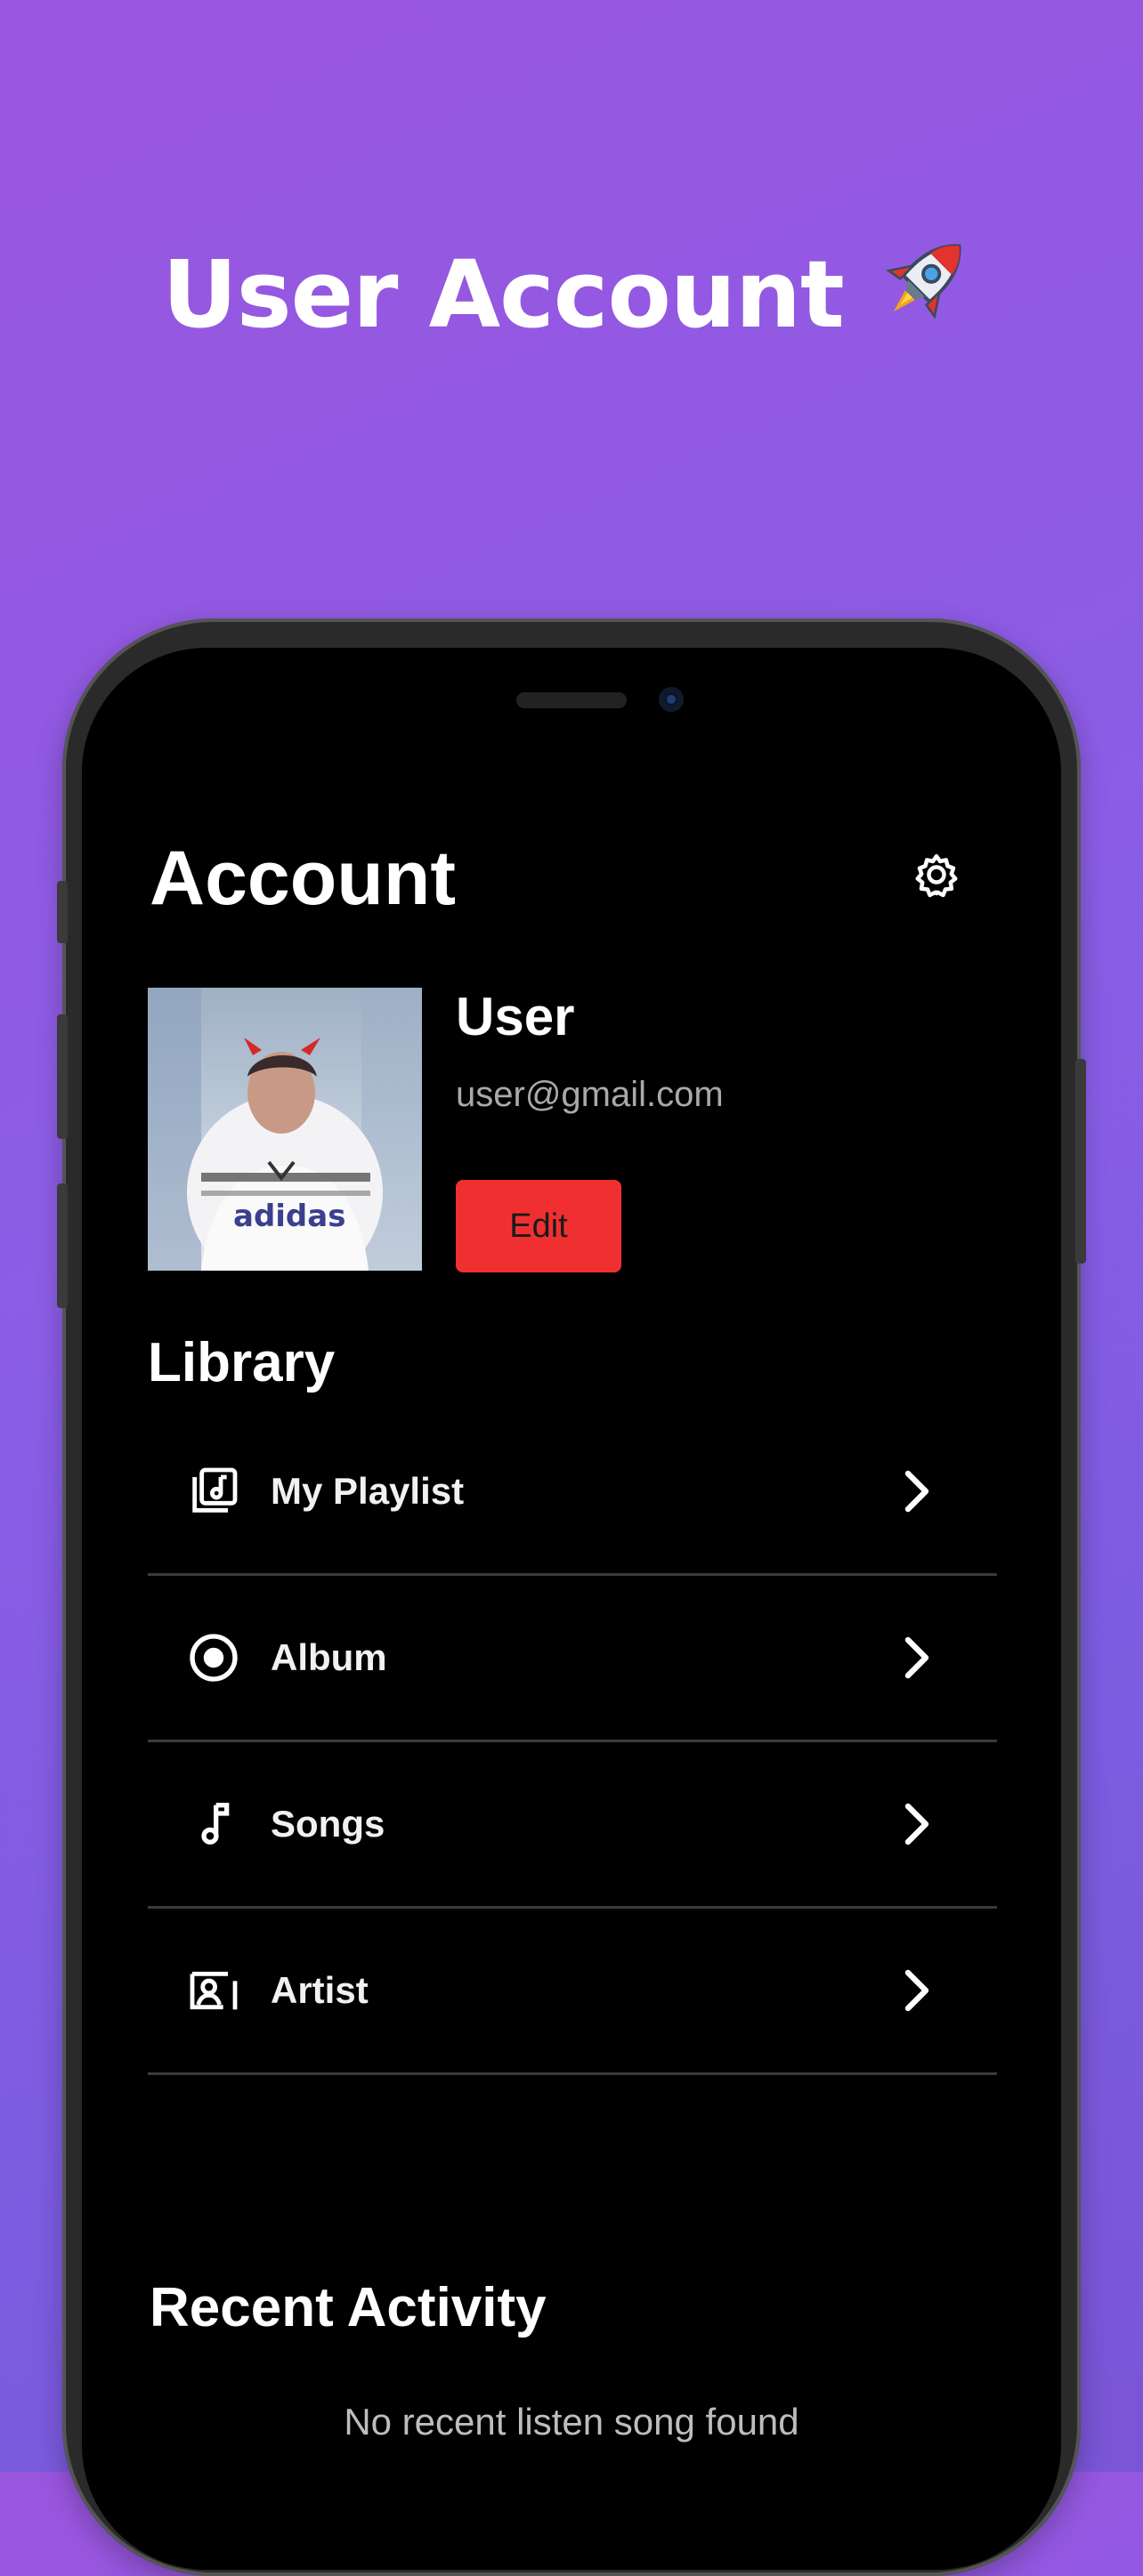  What do you see at coordinates (213, 1824) in the screenshot?
I see `music-note-icon` at bounding box center [213, 1824].